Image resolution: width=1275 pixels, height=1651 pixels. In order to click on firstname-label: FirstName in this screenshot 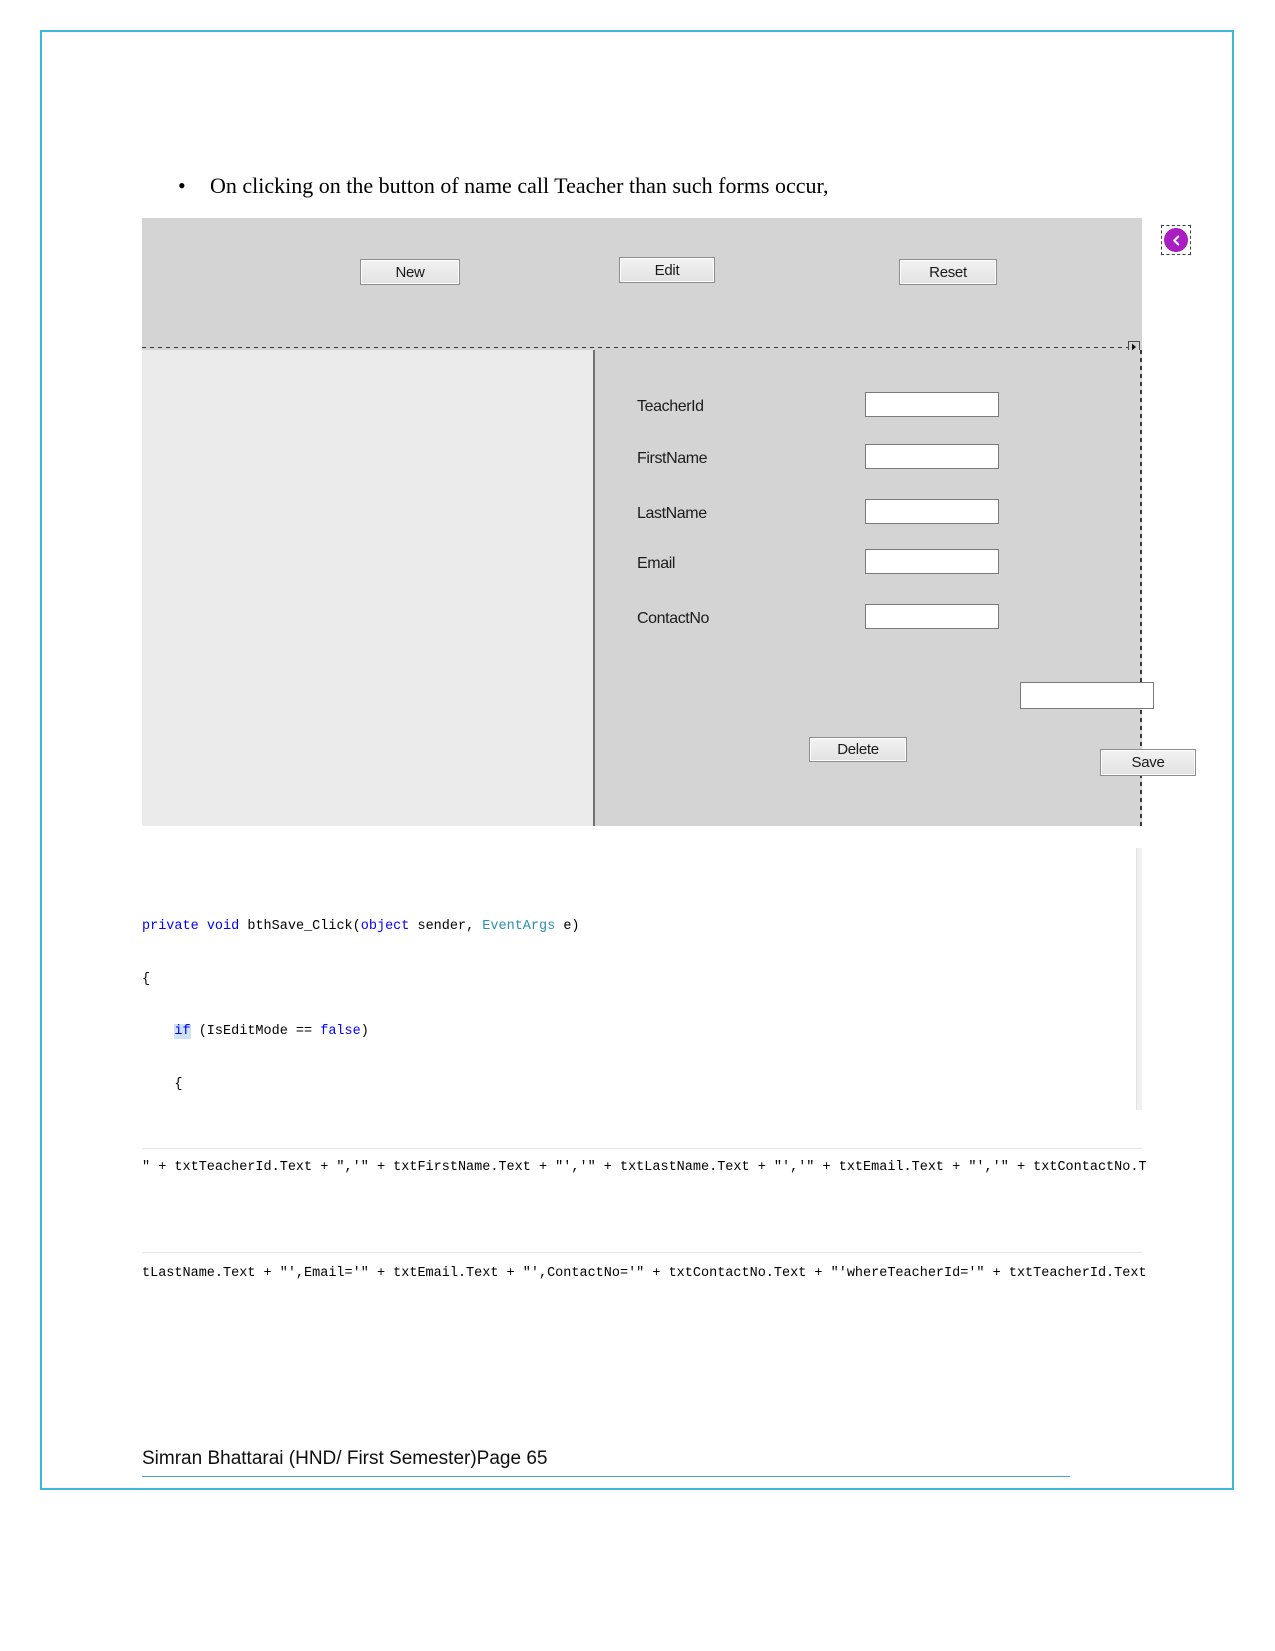, I will do `click(672, 458)`.